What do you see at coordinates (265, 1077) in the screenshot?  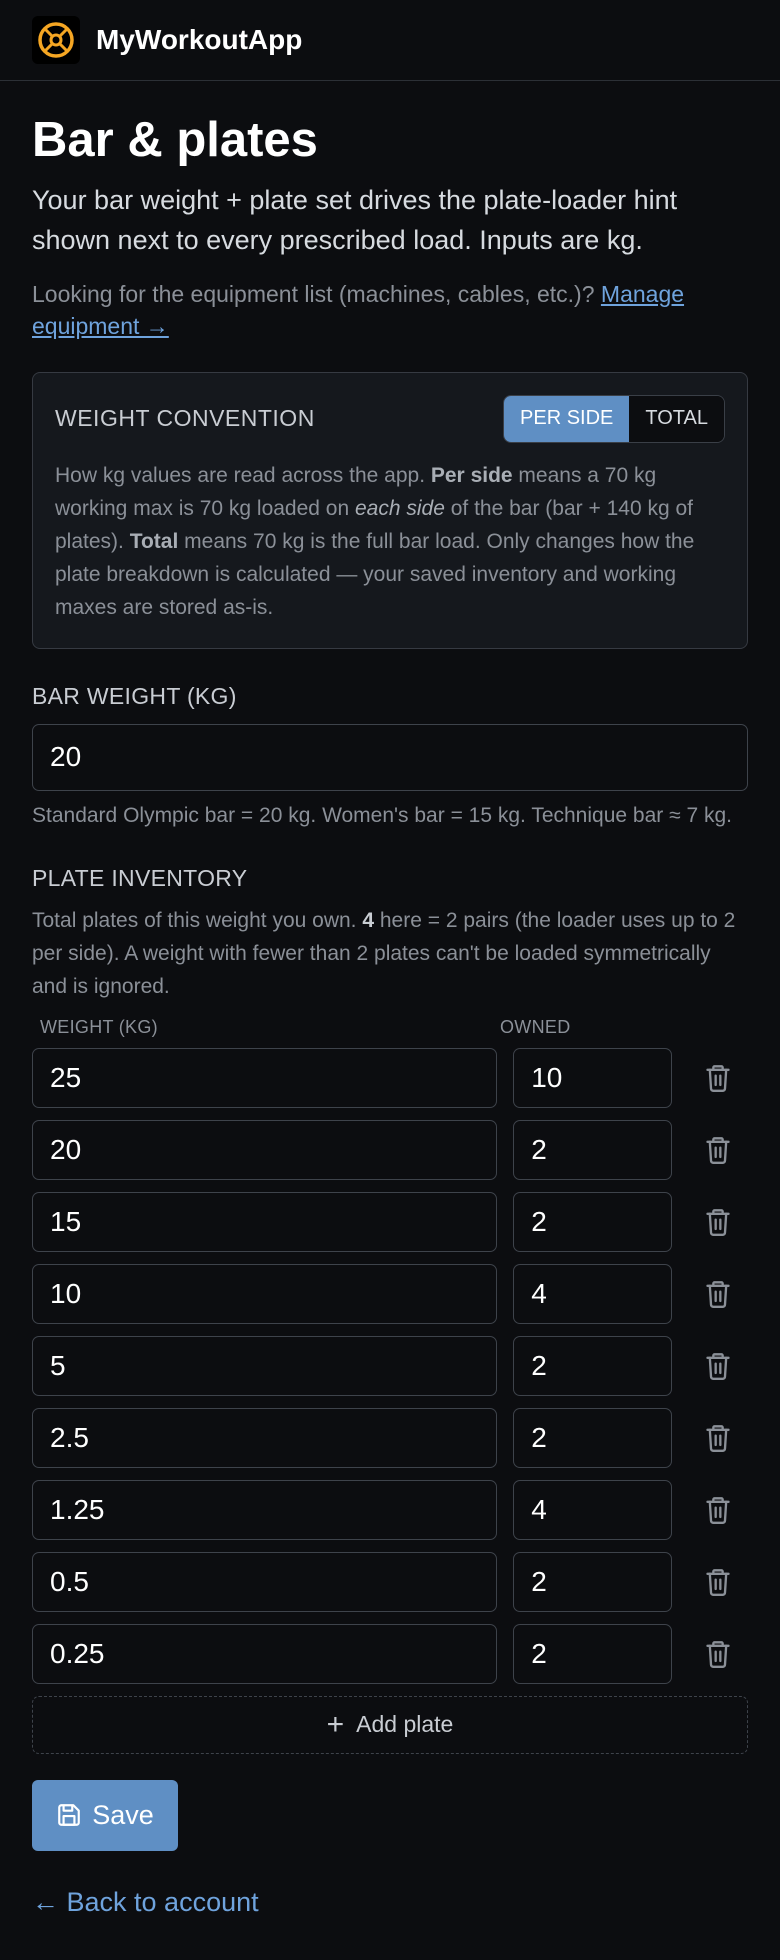 I see `plate-weight-input: 25` at bounding box center [265, 1077].